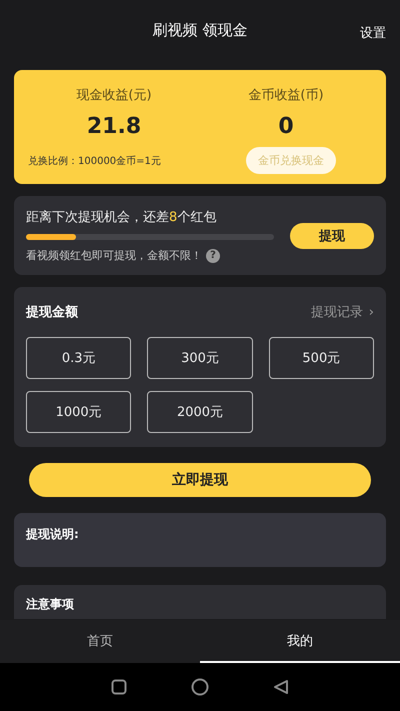  I want to click on cash-value: 21.8, so click(114, 126).